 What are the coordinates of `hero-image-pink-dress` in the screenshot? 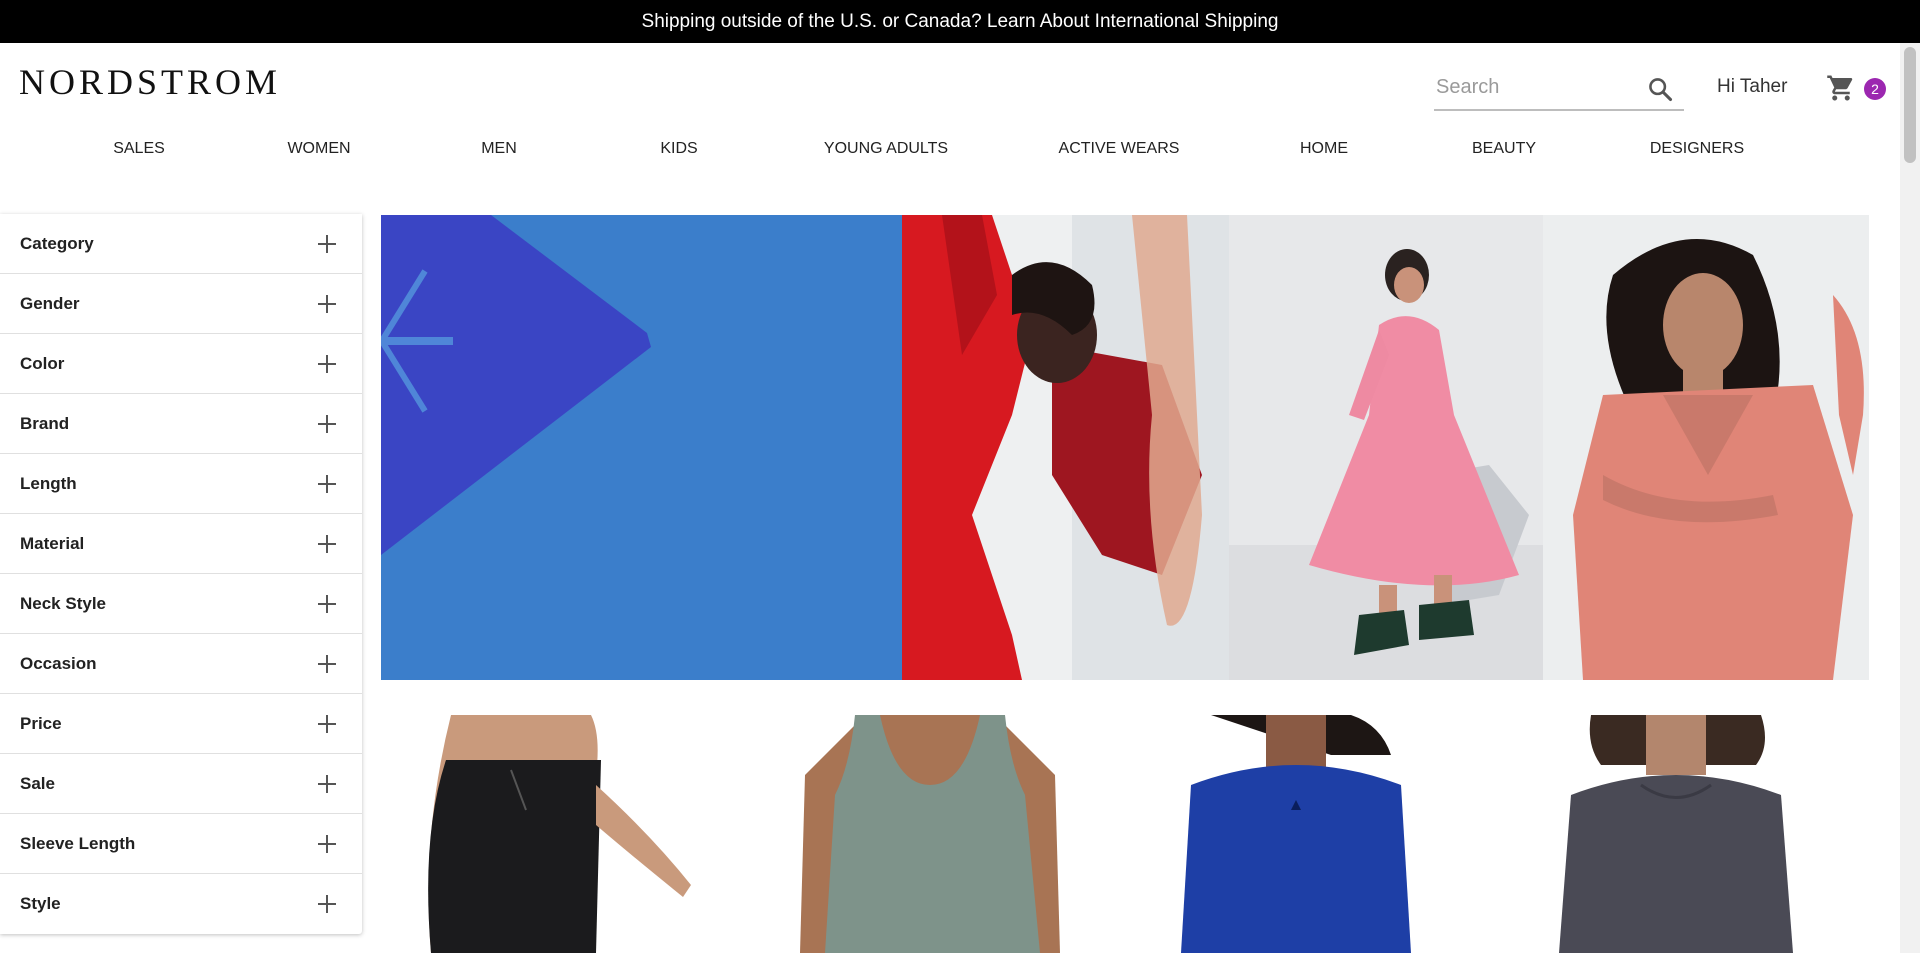 It's located at (1386, 447).